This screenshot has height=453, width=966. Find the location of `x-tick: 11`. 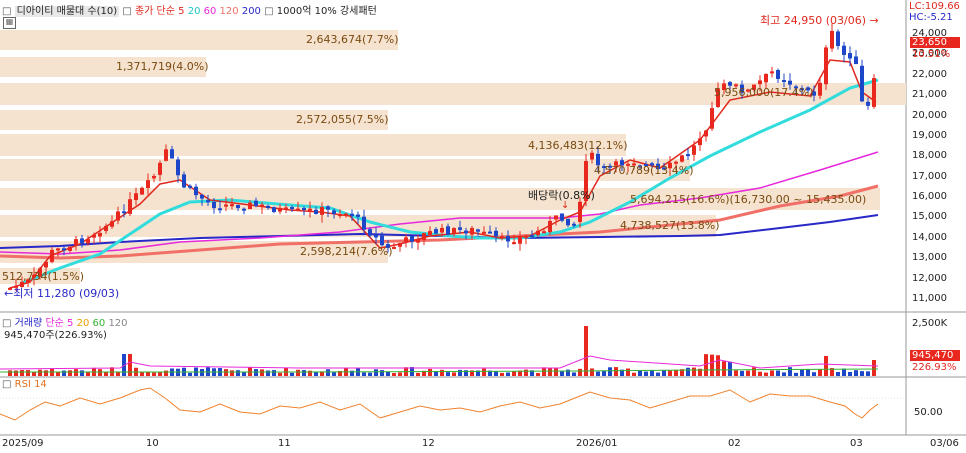

x-tick: 11 is located at coordinates (284, 443).